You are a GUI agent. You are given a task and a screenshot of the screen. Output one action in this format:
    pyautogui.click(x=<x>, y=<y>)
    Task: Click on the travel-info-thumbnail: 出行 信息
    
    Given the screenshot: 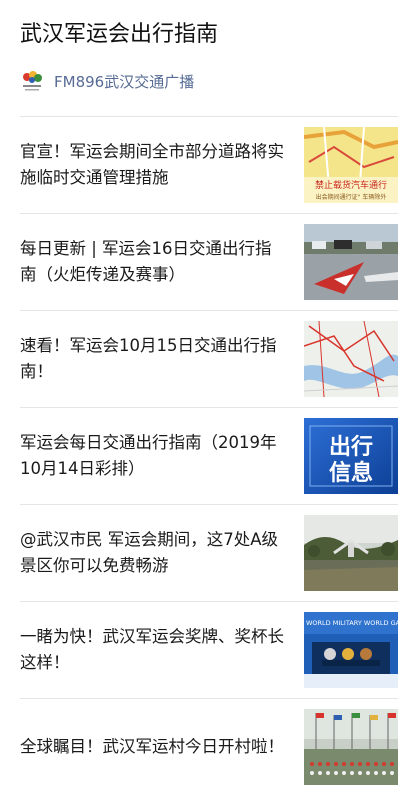 What is the action you would take?
    pyautogui.click(x=351, y=456)
    